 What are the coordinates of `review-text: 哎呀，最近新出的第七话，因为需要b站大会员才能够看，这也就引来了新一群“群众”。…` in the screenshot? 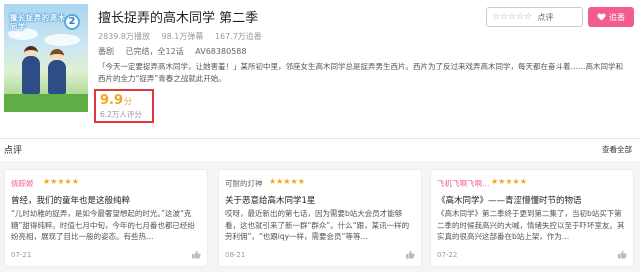 It's located at (317, 225).